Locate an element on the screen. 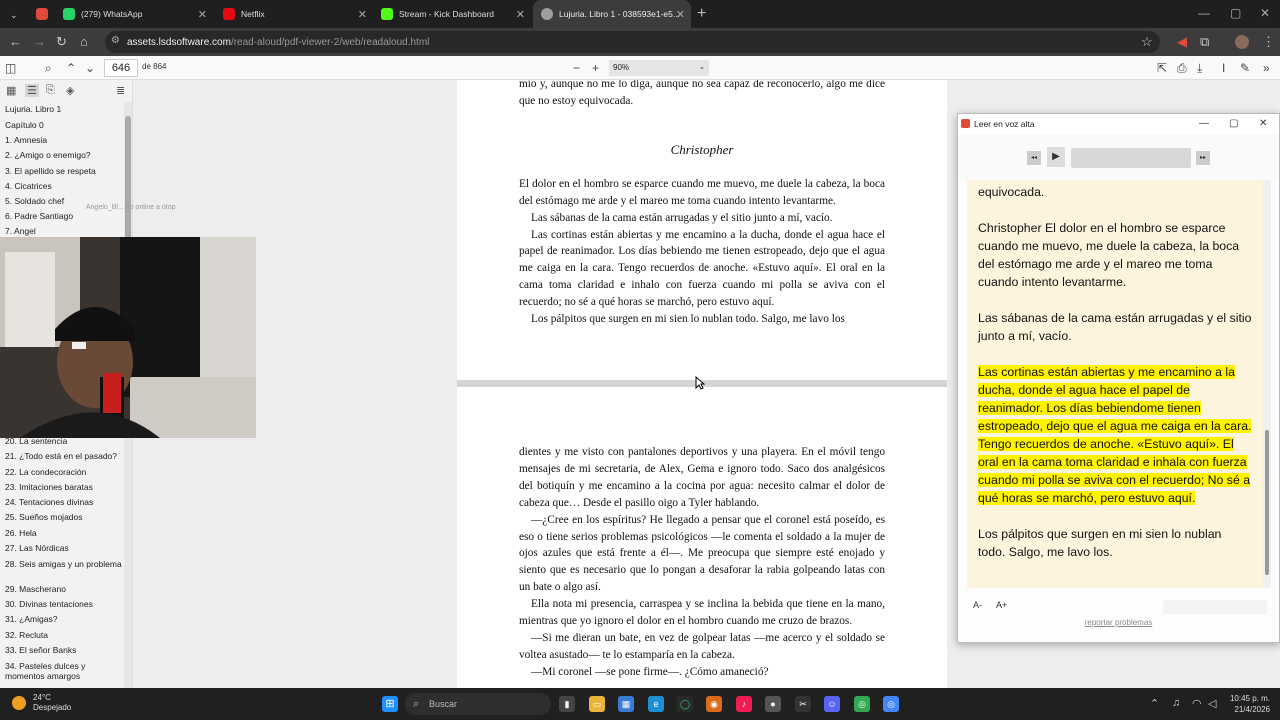 Image resolution: width=1280 pixels, height=720 pixels. font-decrease-button: A- is located at coordinates (977, 605).